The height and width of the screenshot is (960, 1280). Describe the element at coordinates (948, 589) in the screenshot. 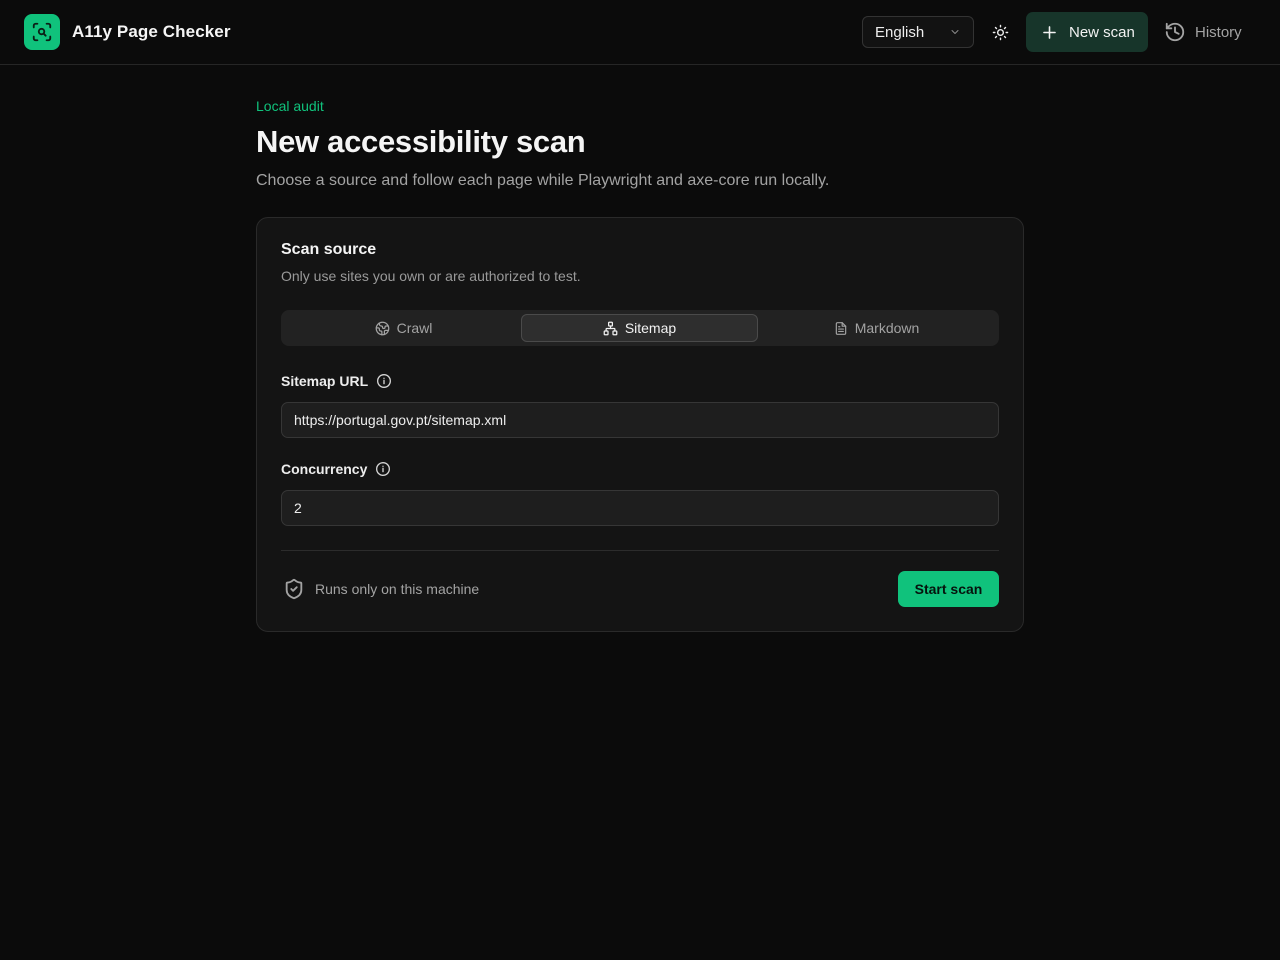

I see `start-scan-button: Start scan` at that location.